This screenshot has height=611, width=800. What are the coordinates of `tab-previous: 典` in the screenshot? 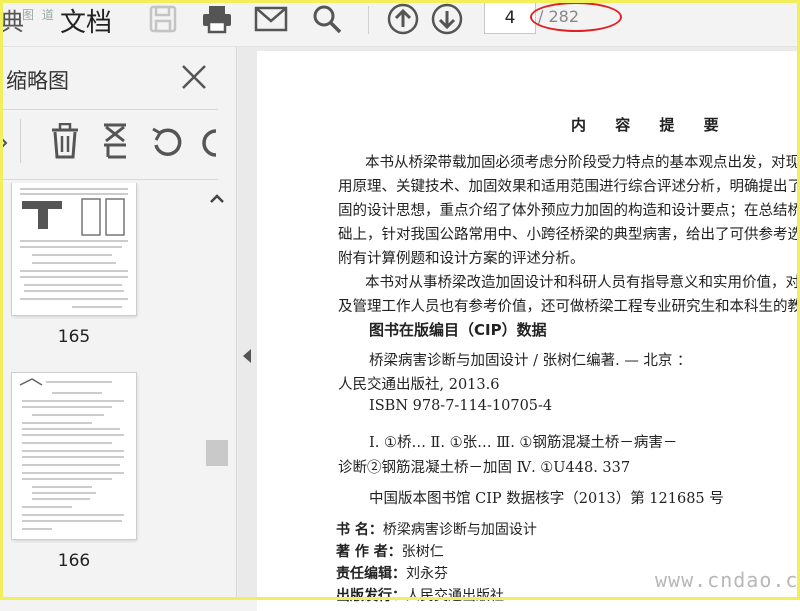 It's located at (12, 19).